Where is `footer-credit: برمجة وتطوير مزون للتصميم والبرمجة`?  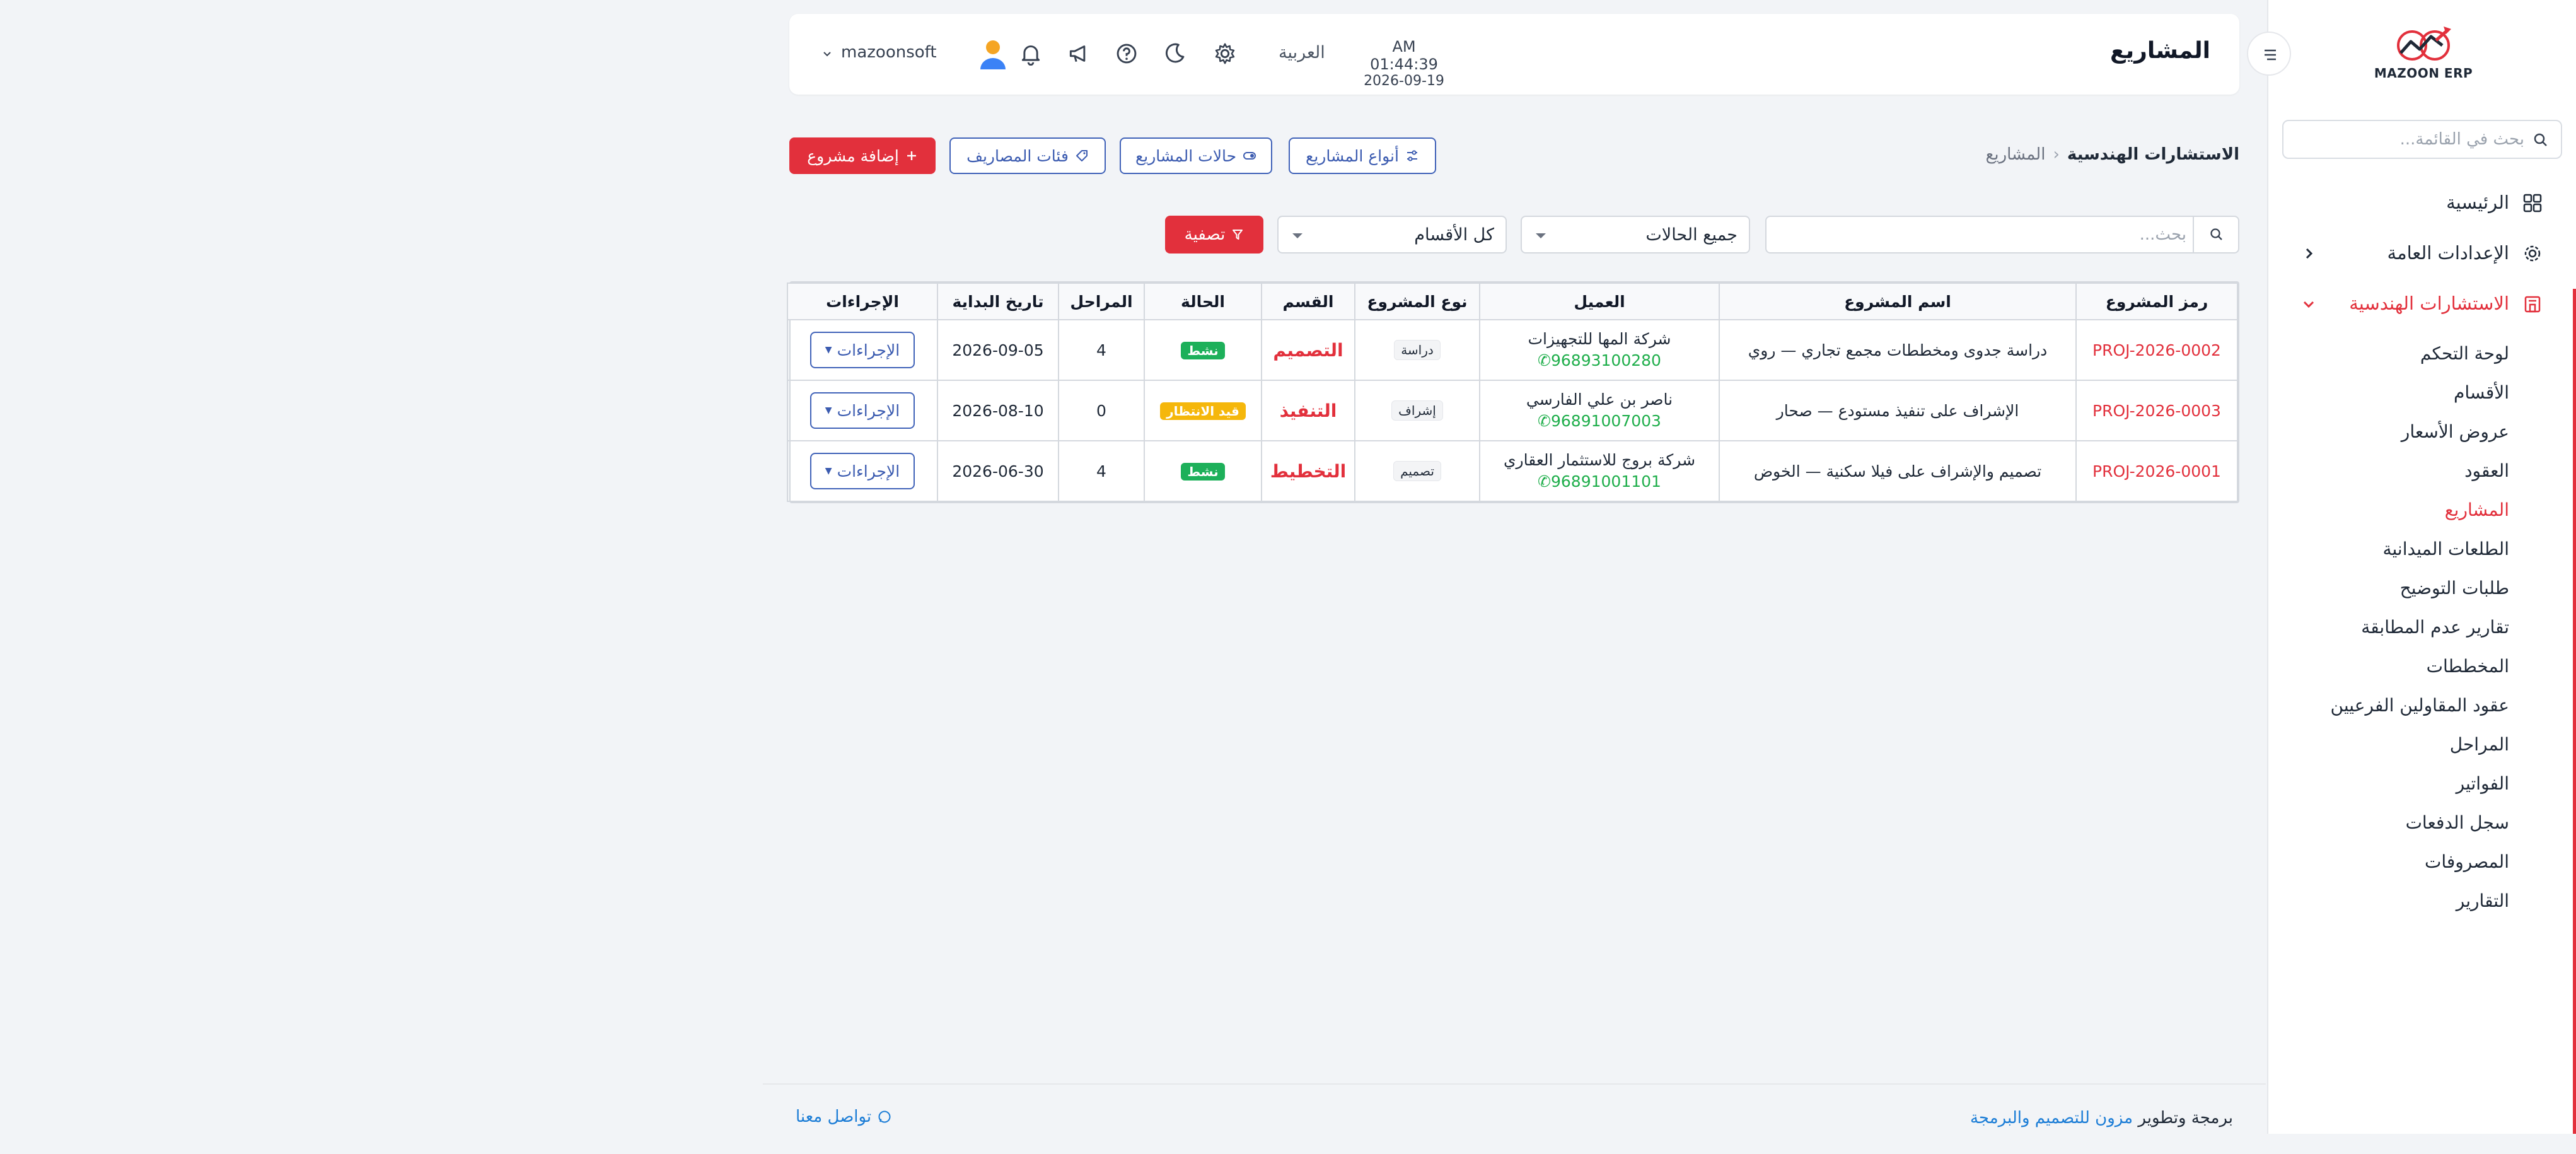 footer-credit: برمجة وتطوير مزون للتصميم والبرمجة is located at coordinates (2101, 1118).